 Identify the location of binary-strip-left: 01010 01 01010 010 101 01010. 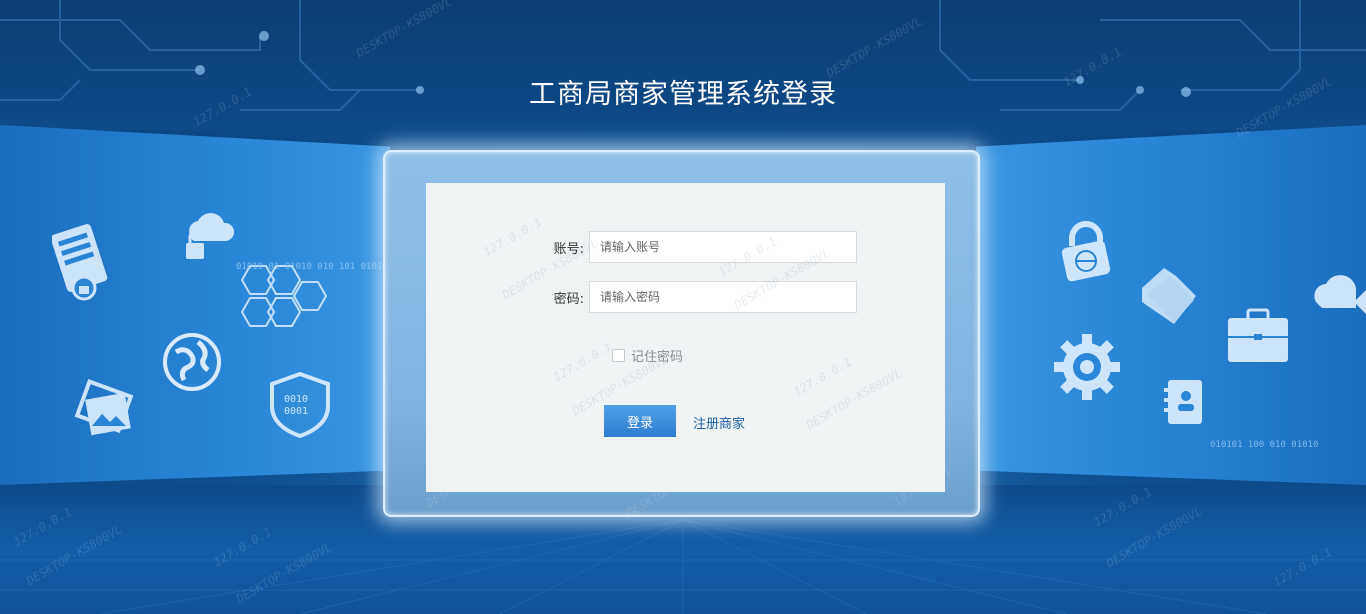
(312, 267).